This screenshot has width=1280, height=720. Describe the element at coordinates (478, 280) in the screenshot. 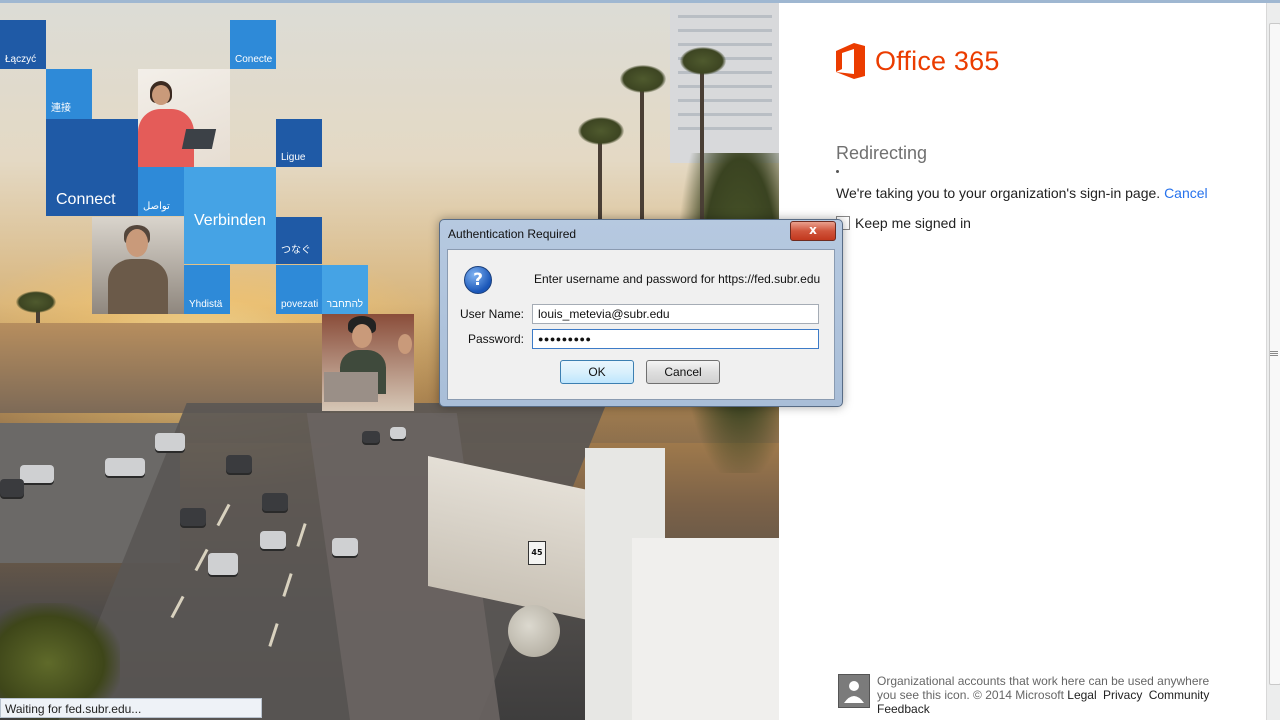

I see `question-icon: ?` at that location.